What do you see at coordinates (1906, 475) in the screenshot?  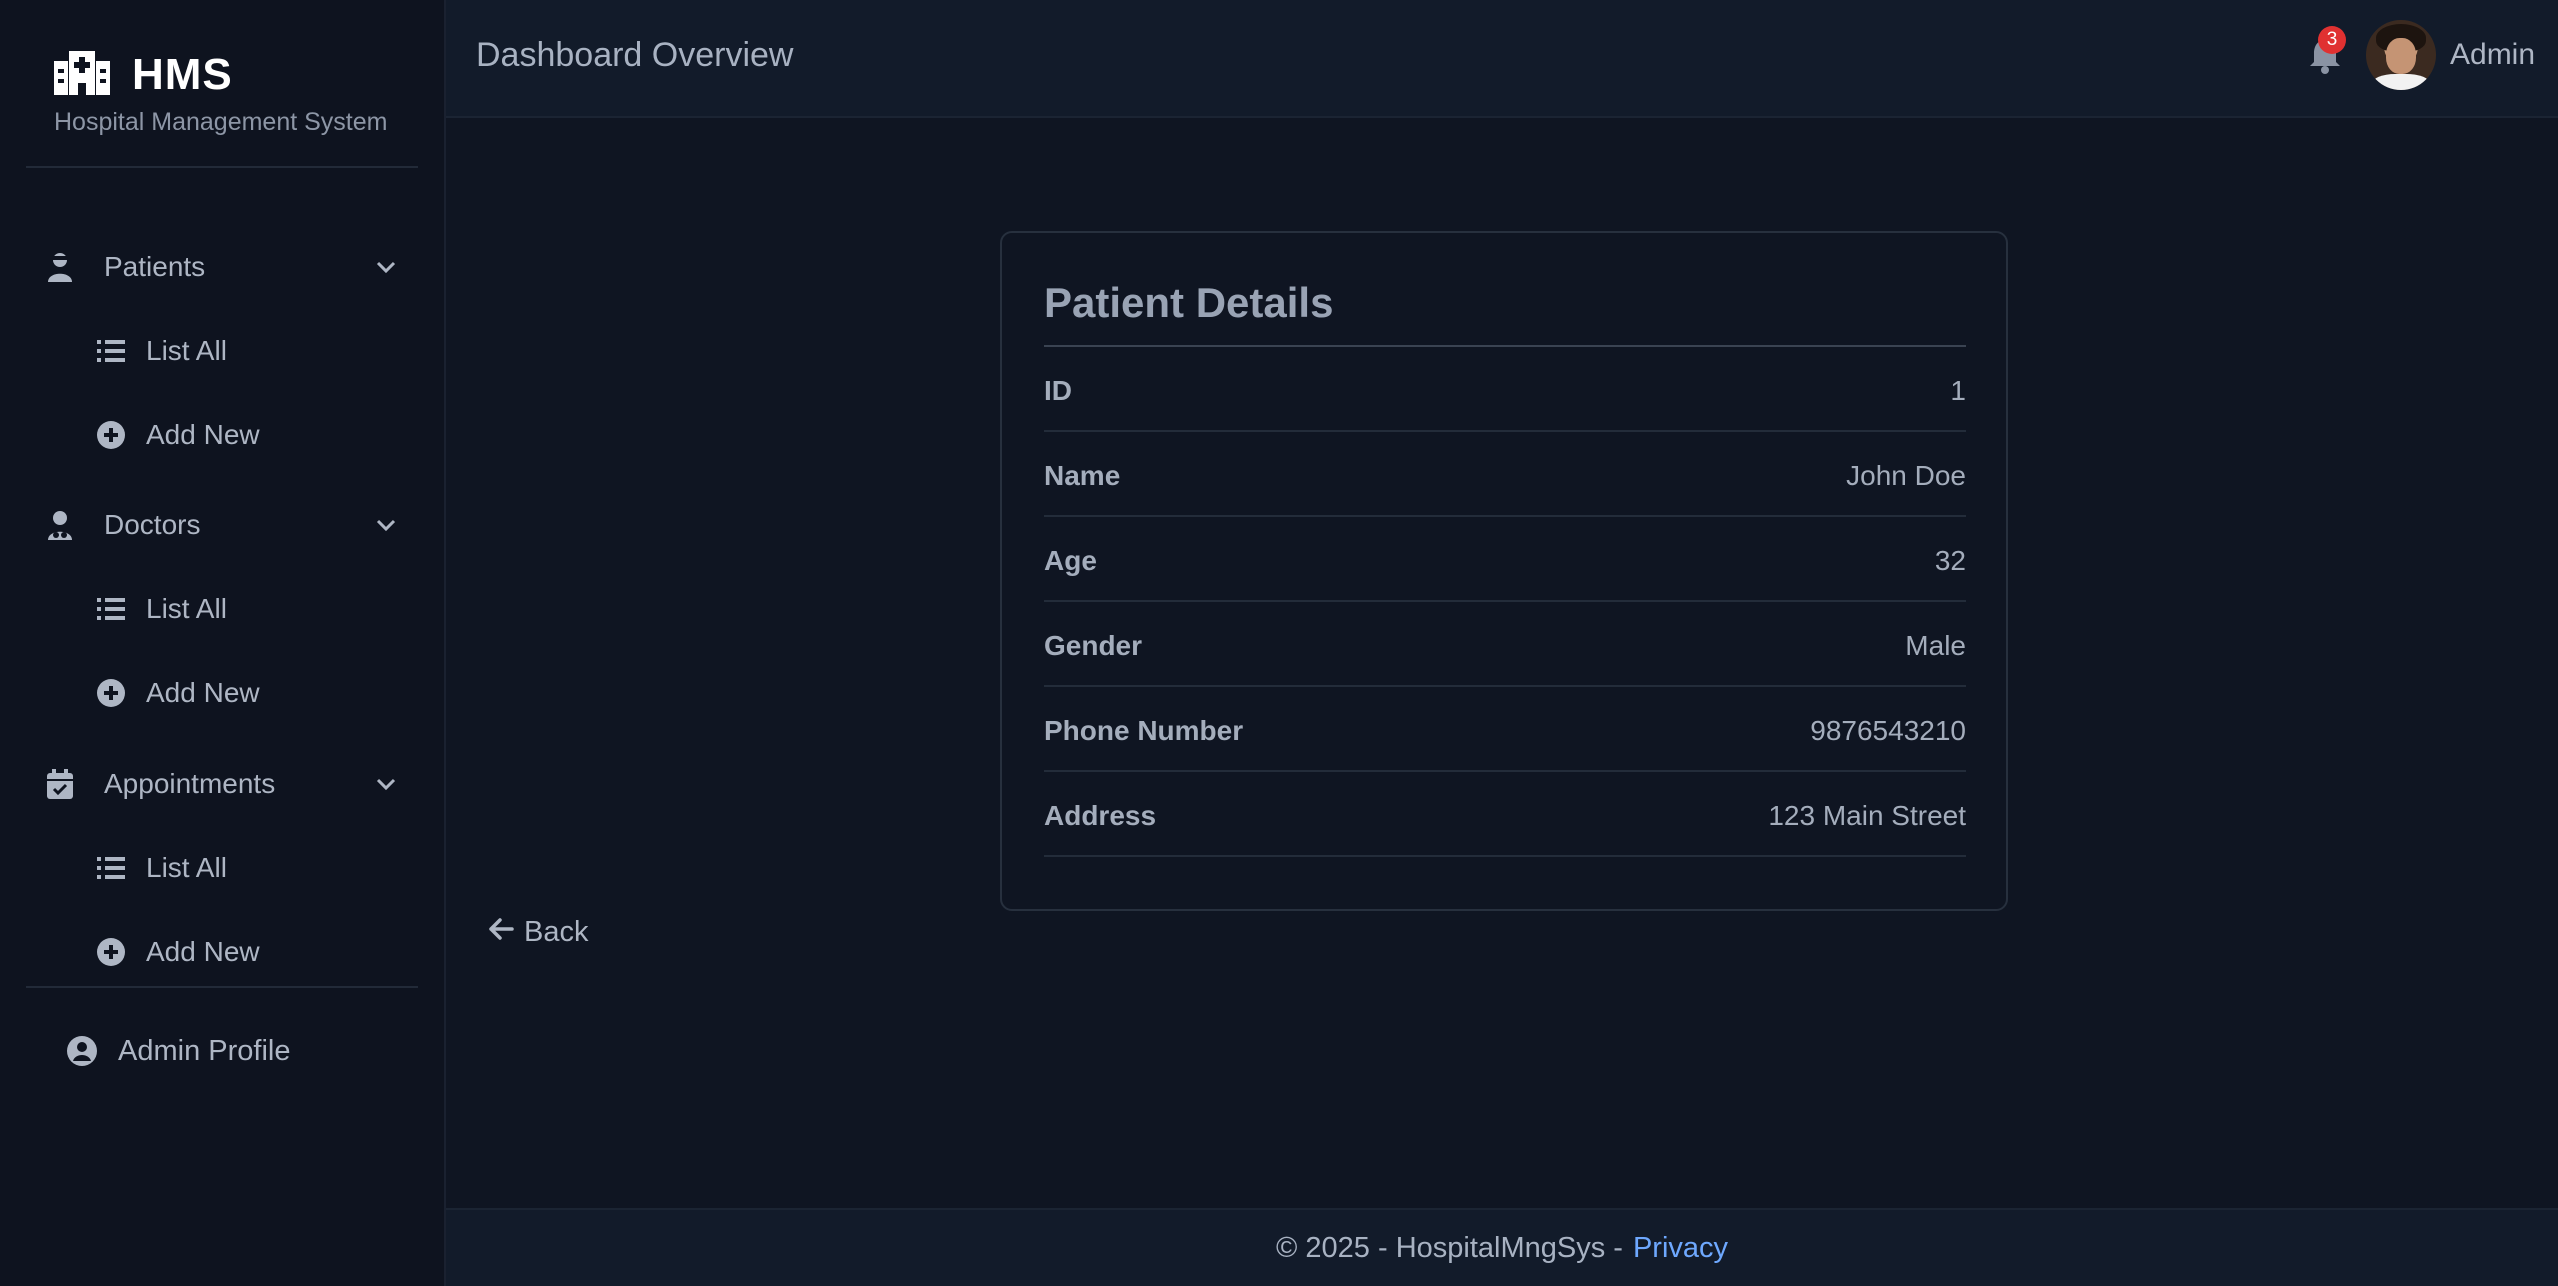 I see `detail-value: John Doe` at bounding box center [1906, 475].